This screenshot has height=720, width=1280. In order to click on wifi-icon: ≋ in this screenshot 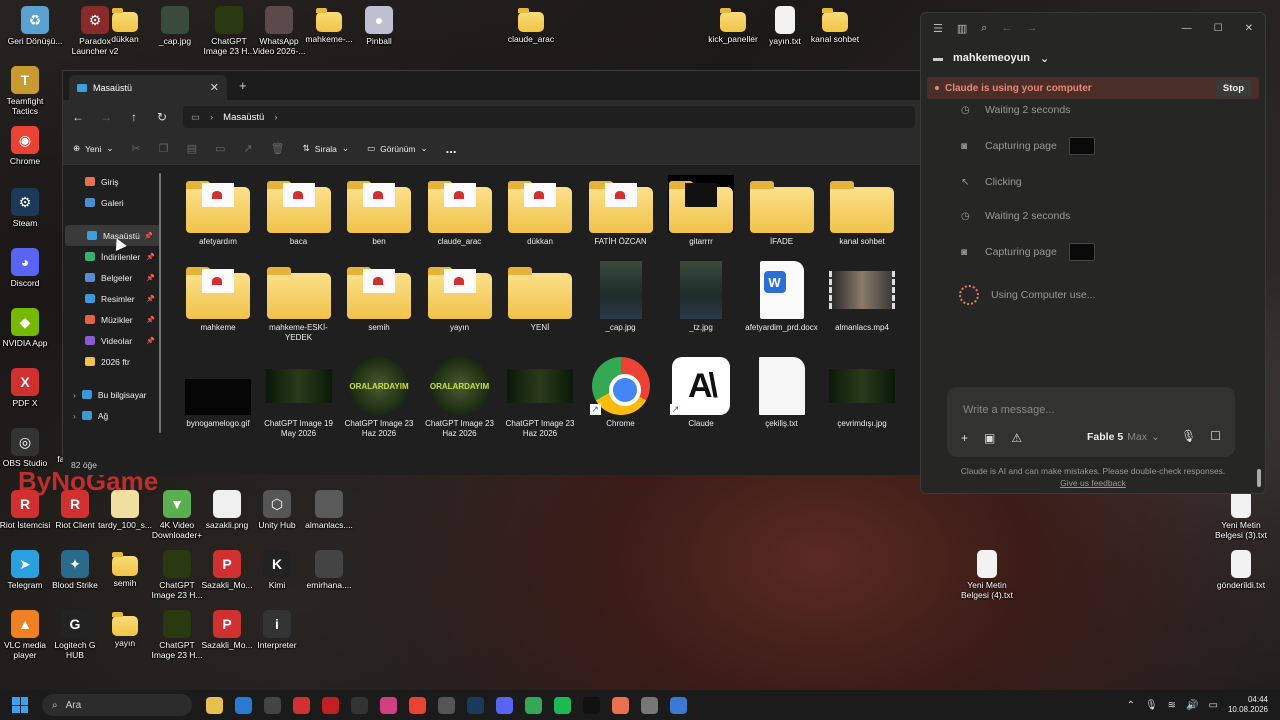, I will do `click(1172, 705)`.